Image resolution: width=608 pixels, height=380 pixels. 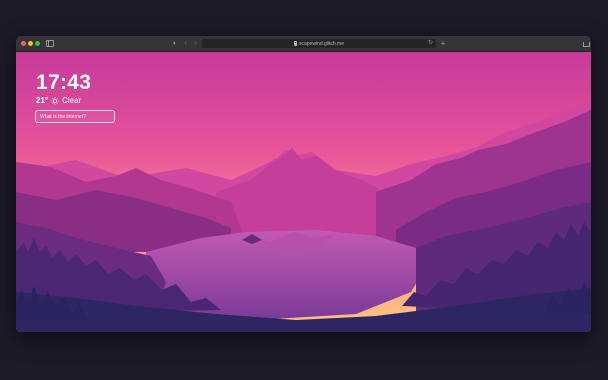 I want to click on sidebar-icon, so click(x=49, y=43).